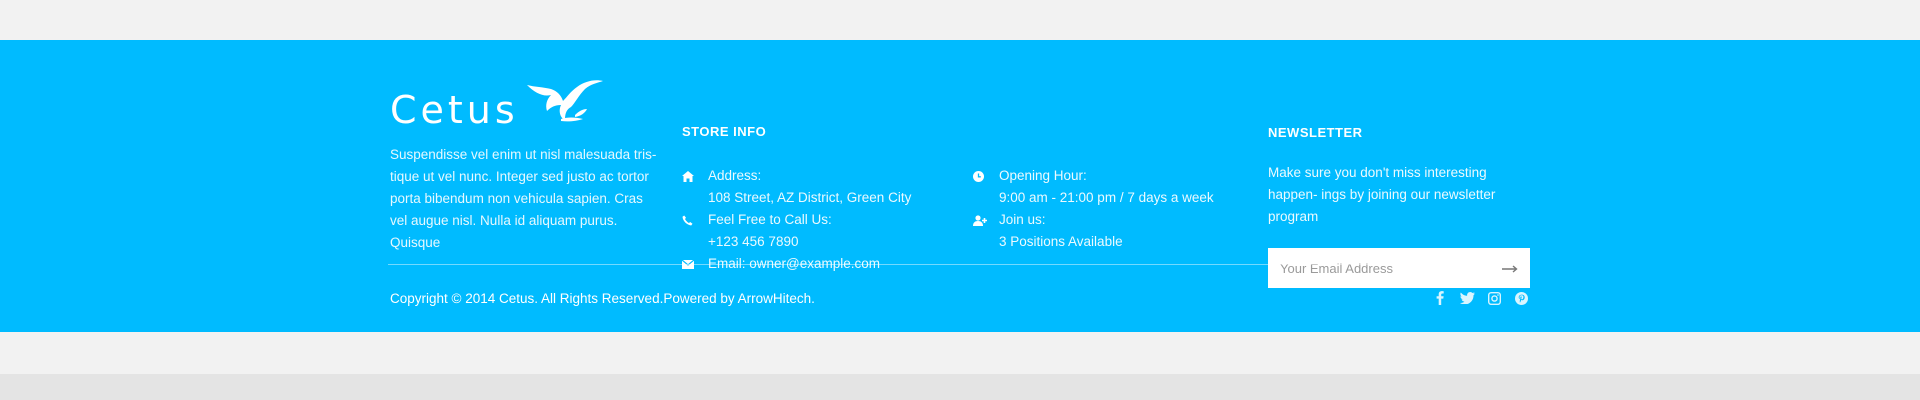 This screenshot has width=1920, height=400. I want to click on page-top-strip, so click(960, 20).